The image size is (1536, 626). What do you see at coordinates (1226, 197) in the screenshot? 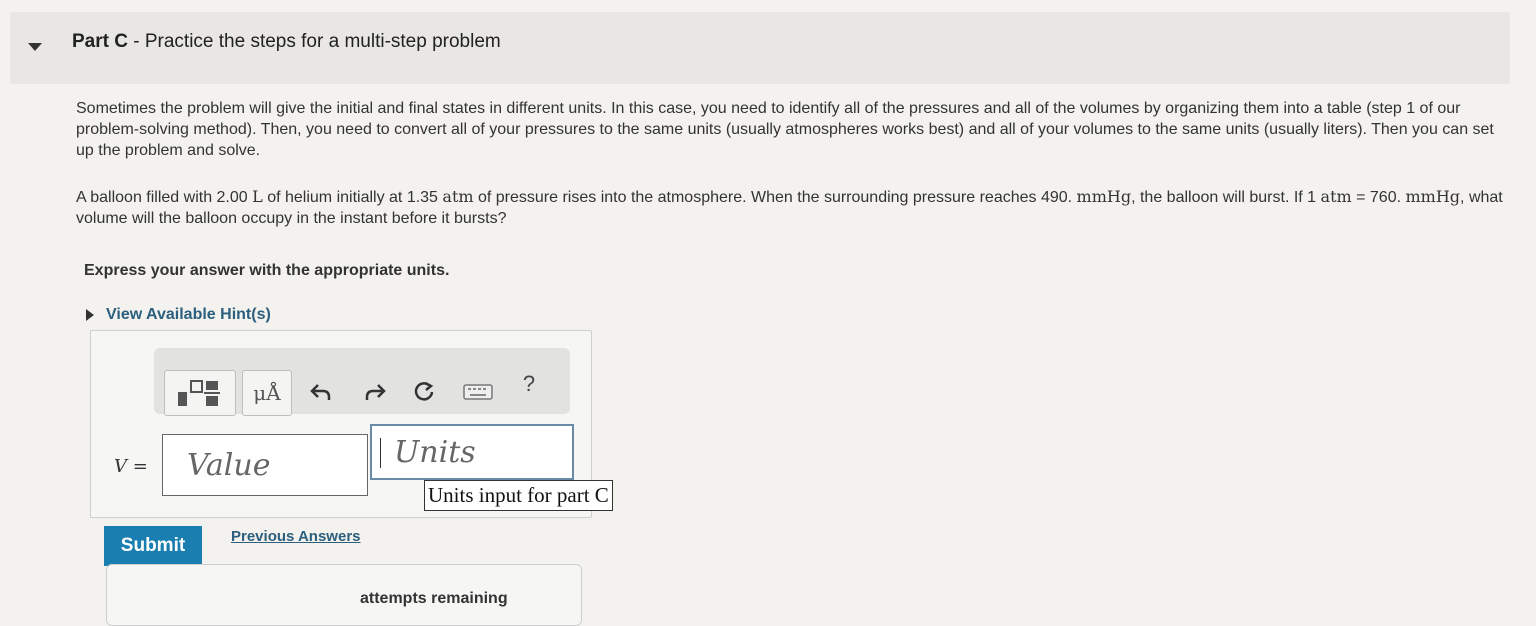
I see `question-text: , the balloon will burst. If 1` at bounding box center [1226, 197].